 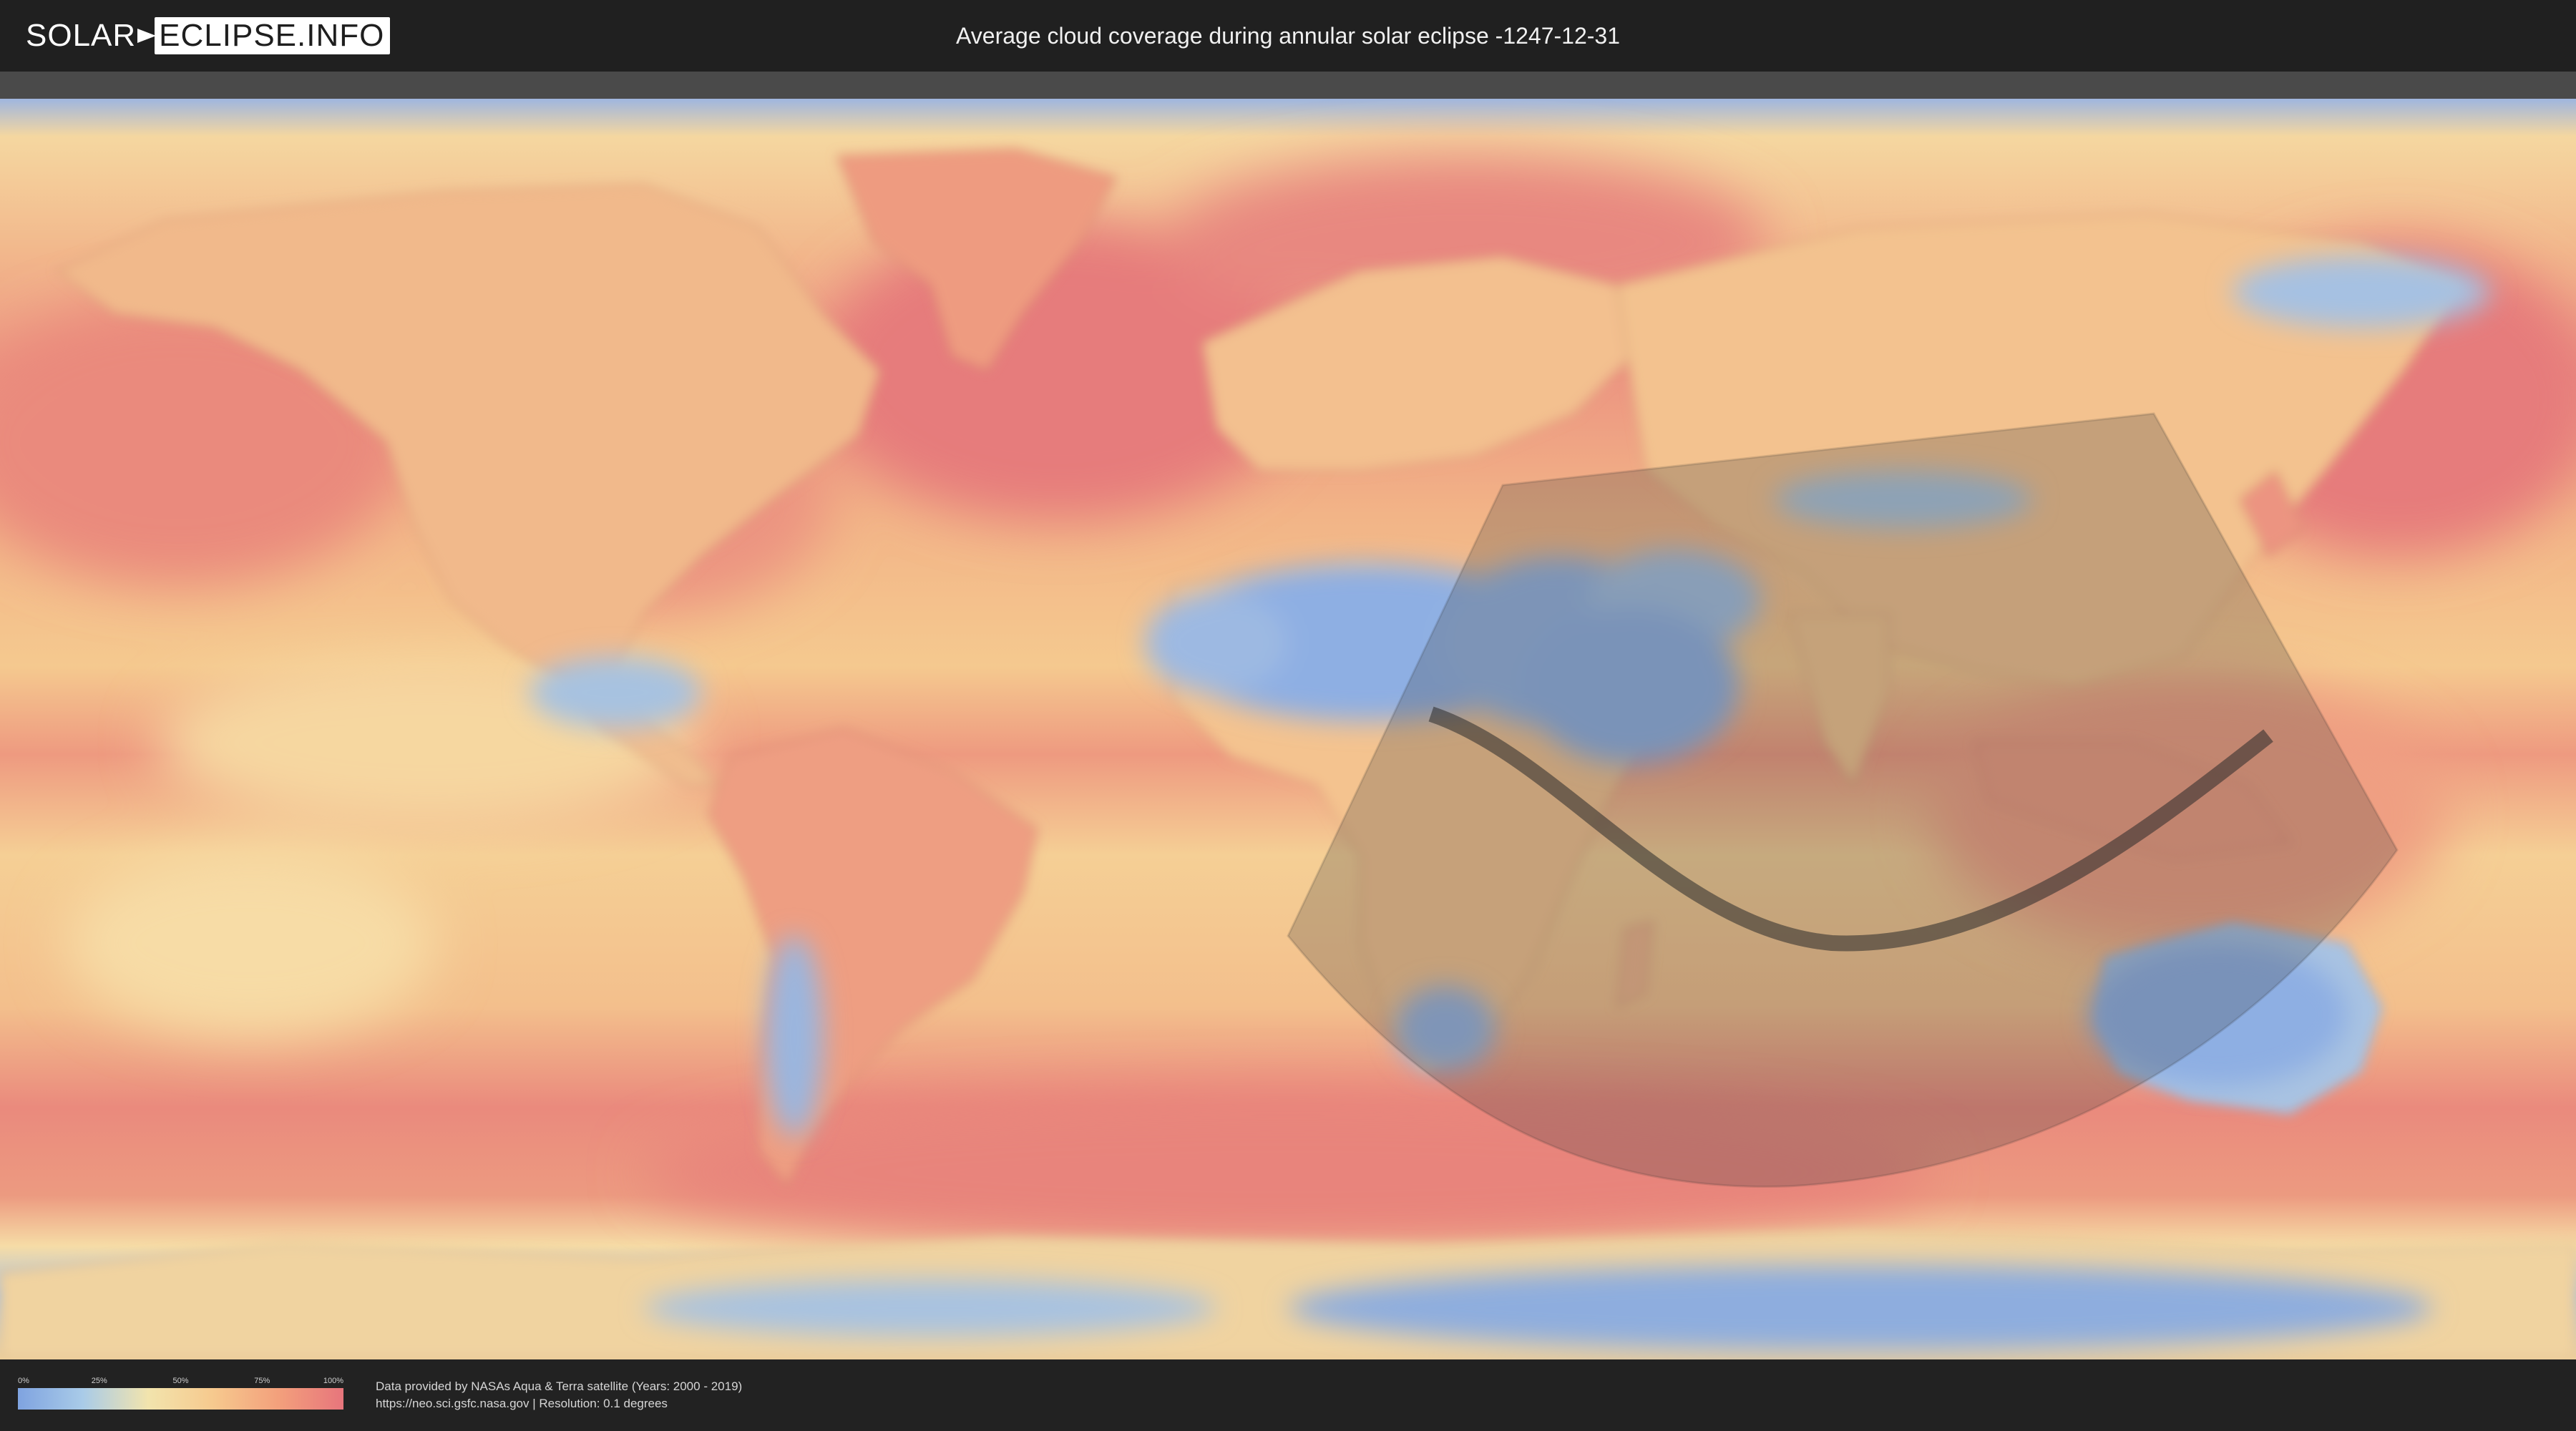 What do you see at coordinates (333, 1381) in the screenshot?
I see `legend-tick: 100%` at bounding box center [333, 1381].